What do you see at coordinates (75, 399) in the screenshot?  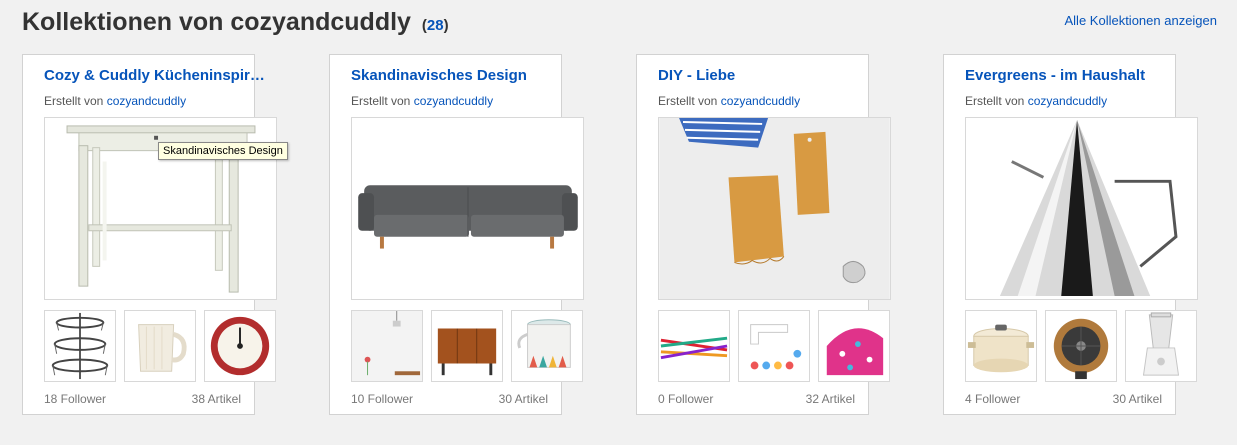 I see `follower-count: 18 Follower` at bounding box center [75, 399].